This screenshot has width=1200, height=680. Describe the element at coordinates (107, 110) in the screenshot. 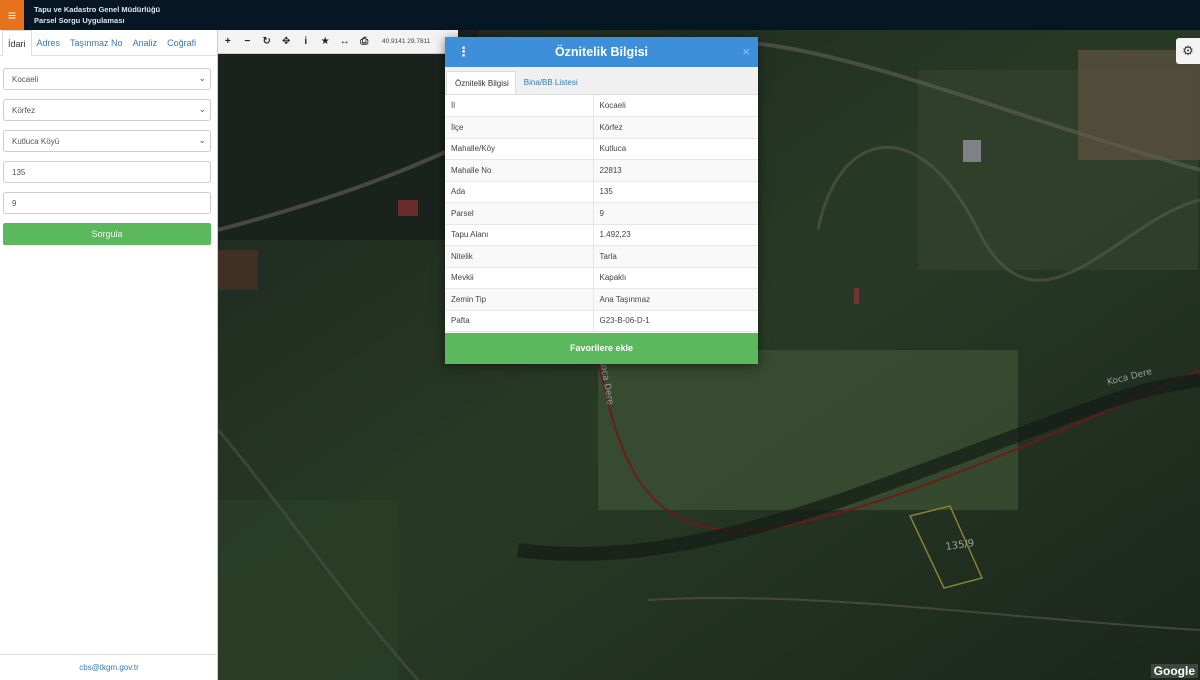

I see `ilce-select: Körfez ⌄` at that location.